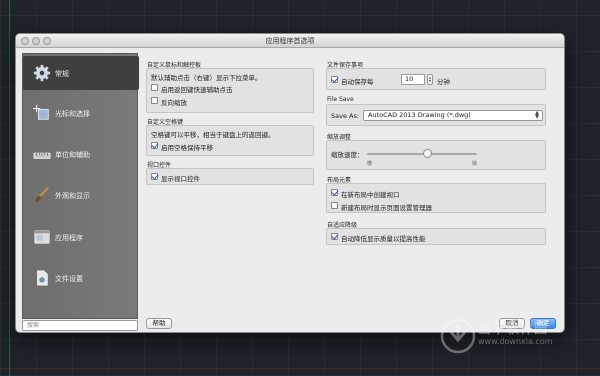  I want to click on file-save-group-box: Save As: AutoCAD 2013 Drawing (*.dwg) ▲ ▼, so click(436, 115).